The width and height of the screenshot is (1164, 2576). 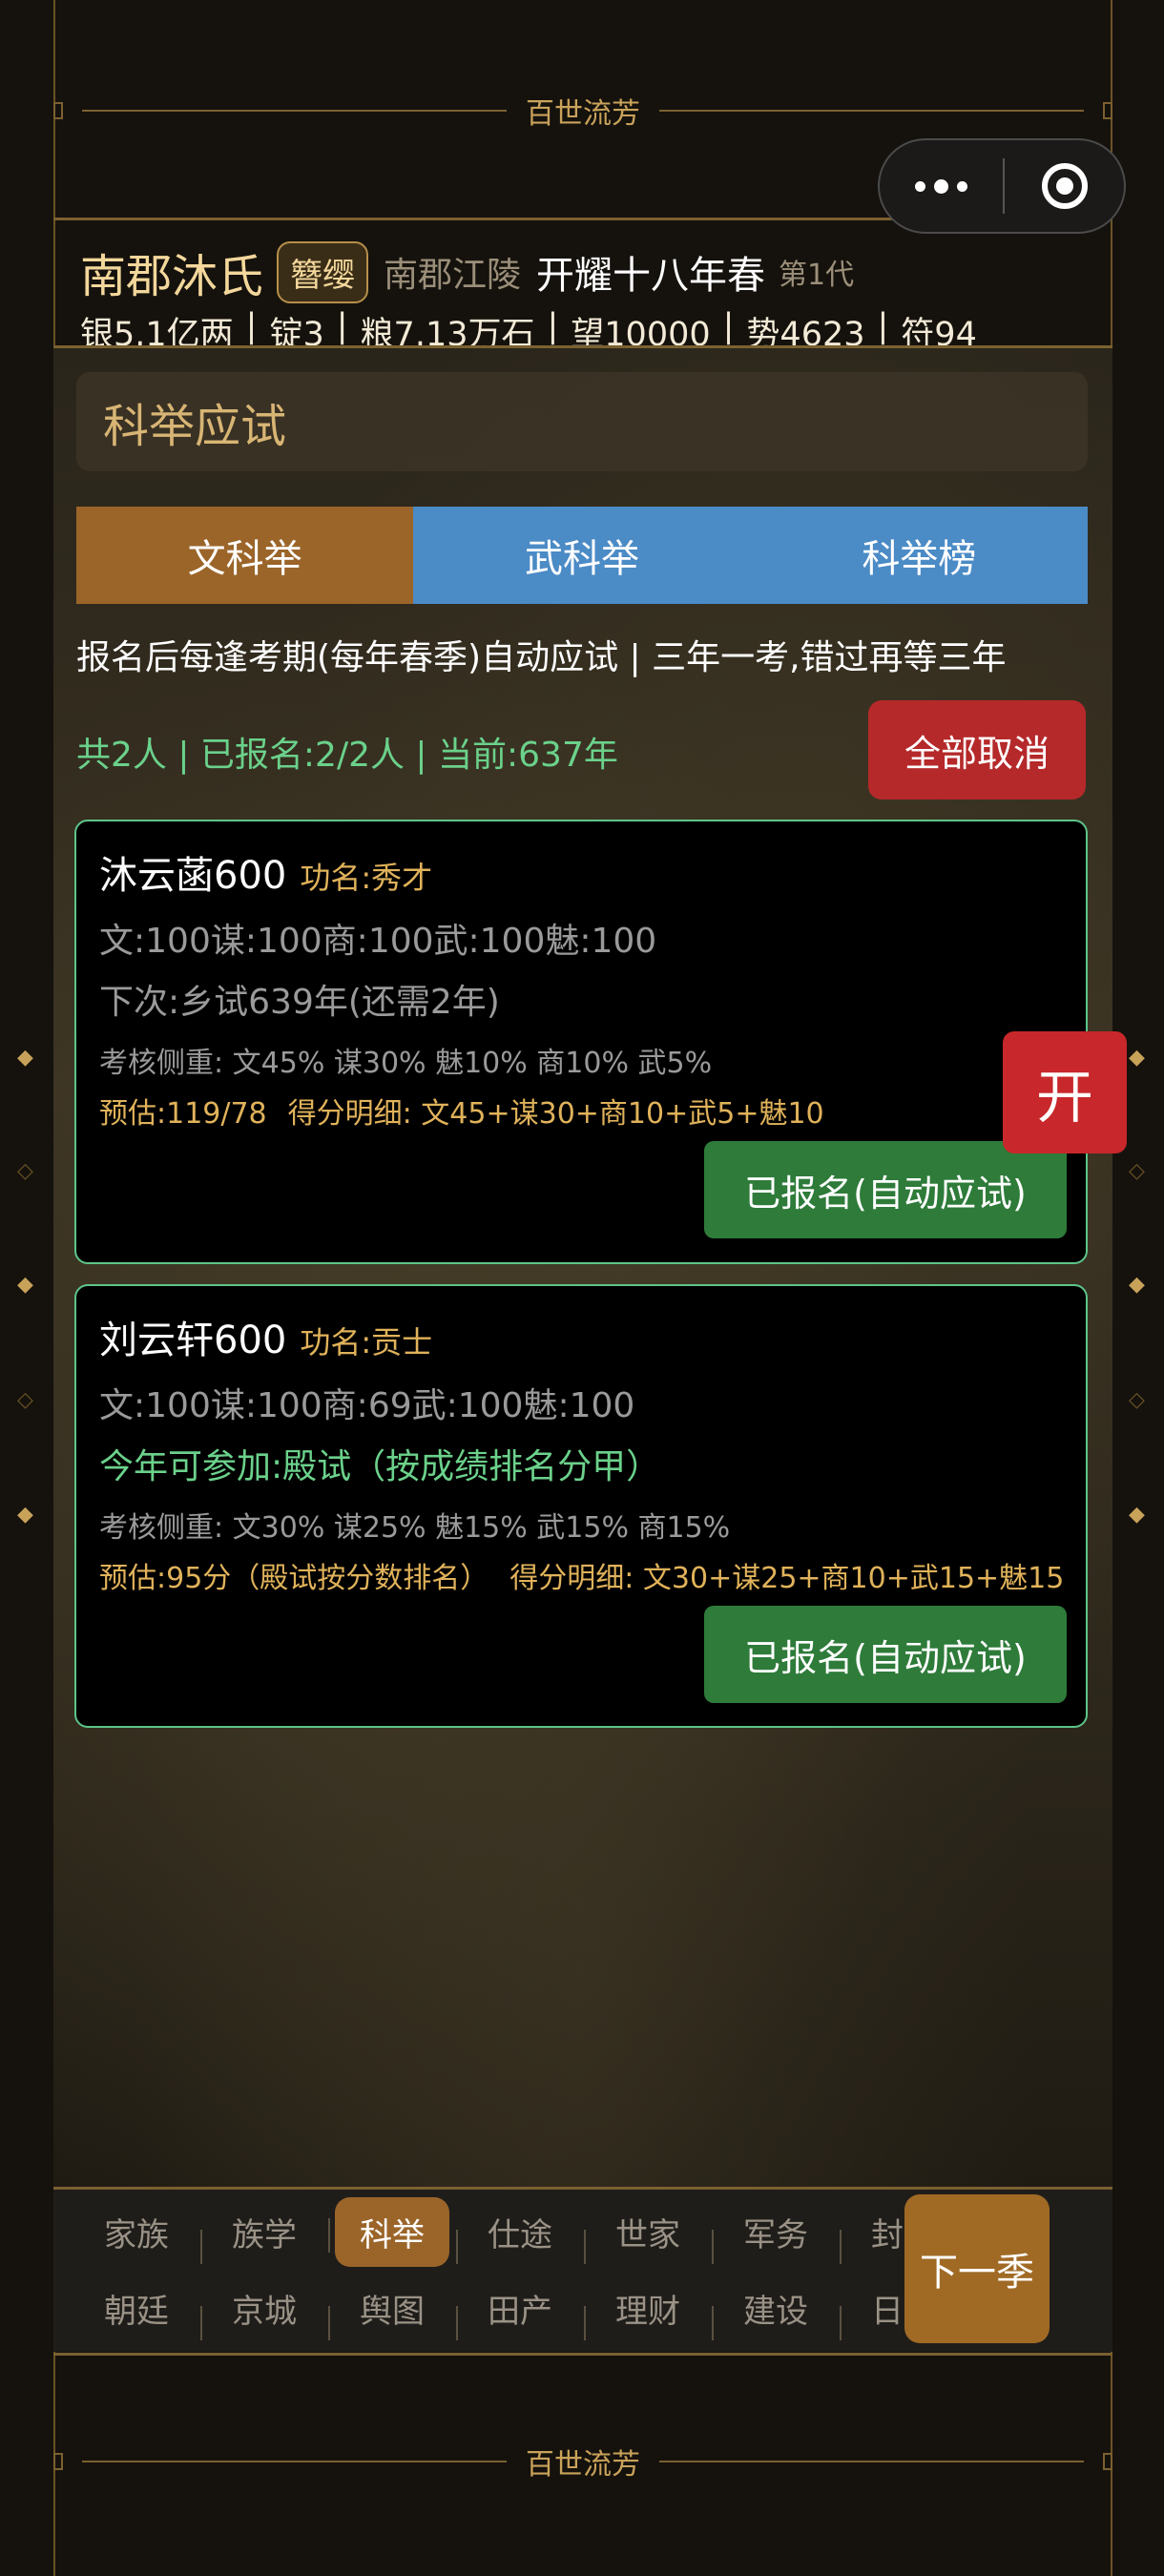 What do you see at coordinates (347, 755) in the screenshot?
I see `registration-summary: 共2人 | 已报名:2/2人 | 当前:637年` at bounding box center [347, 755].